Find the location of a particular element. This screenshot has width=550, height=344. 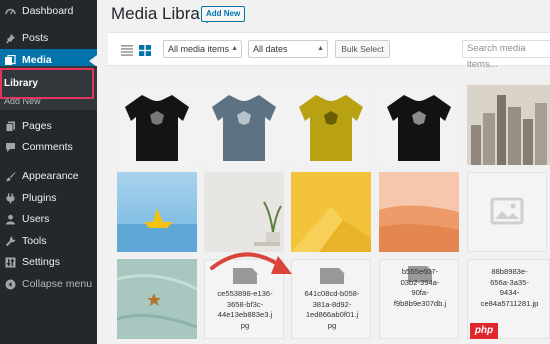

page-title: Media Library is located at coordinates (162, 13).